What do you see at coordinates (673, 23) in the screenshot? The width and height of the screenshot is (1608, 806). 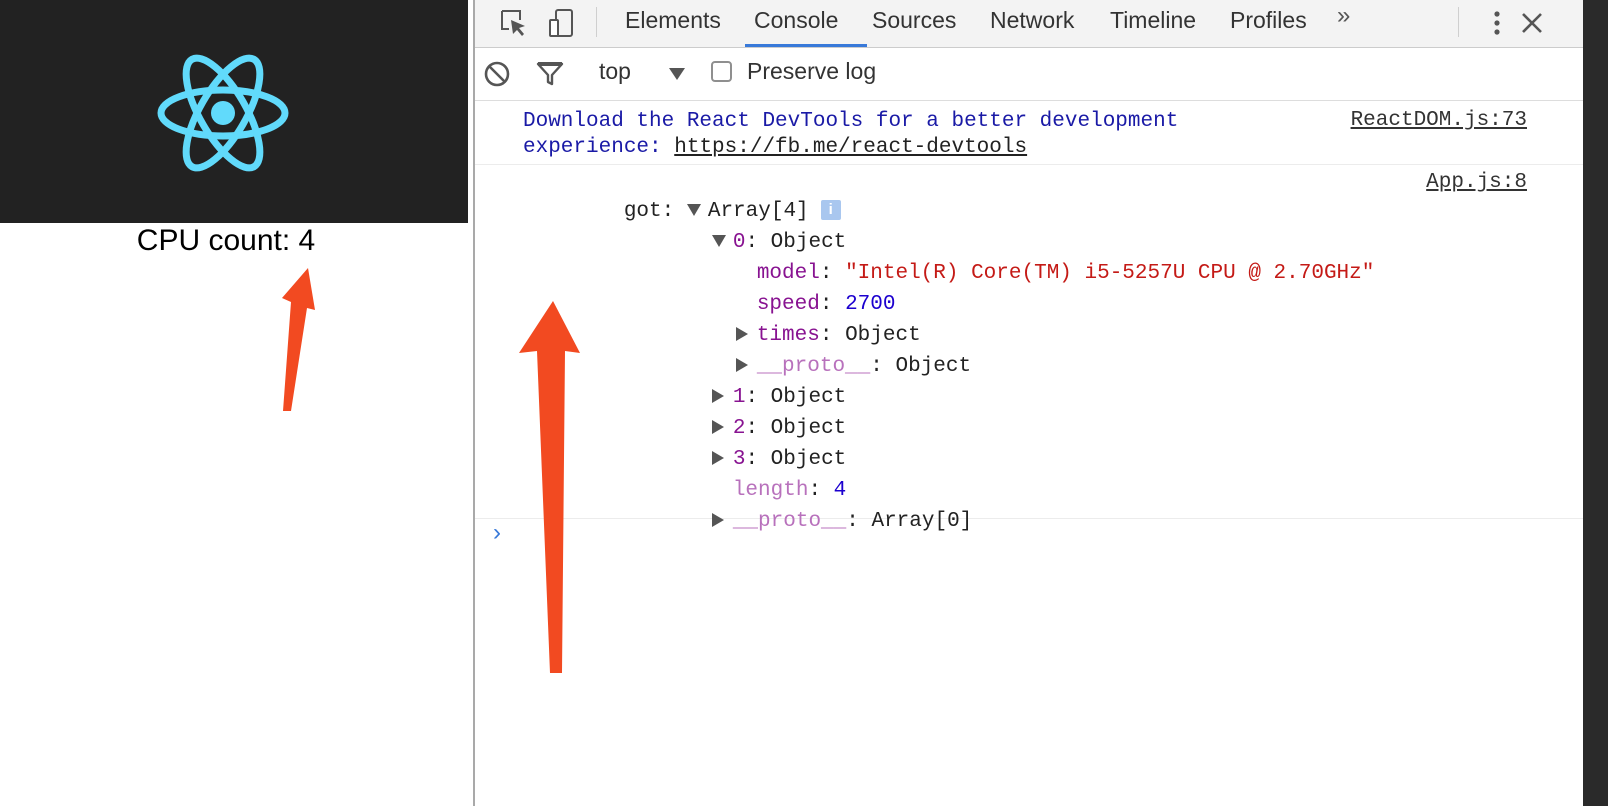 I see `tab-elements: Elements` at bounding box center [673, 23].